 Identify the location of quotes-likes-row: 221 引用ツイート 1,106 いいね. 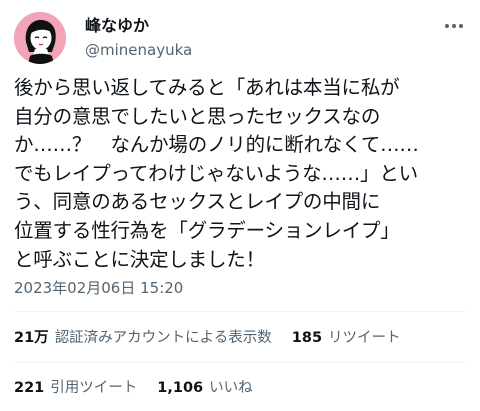
(133, 388).